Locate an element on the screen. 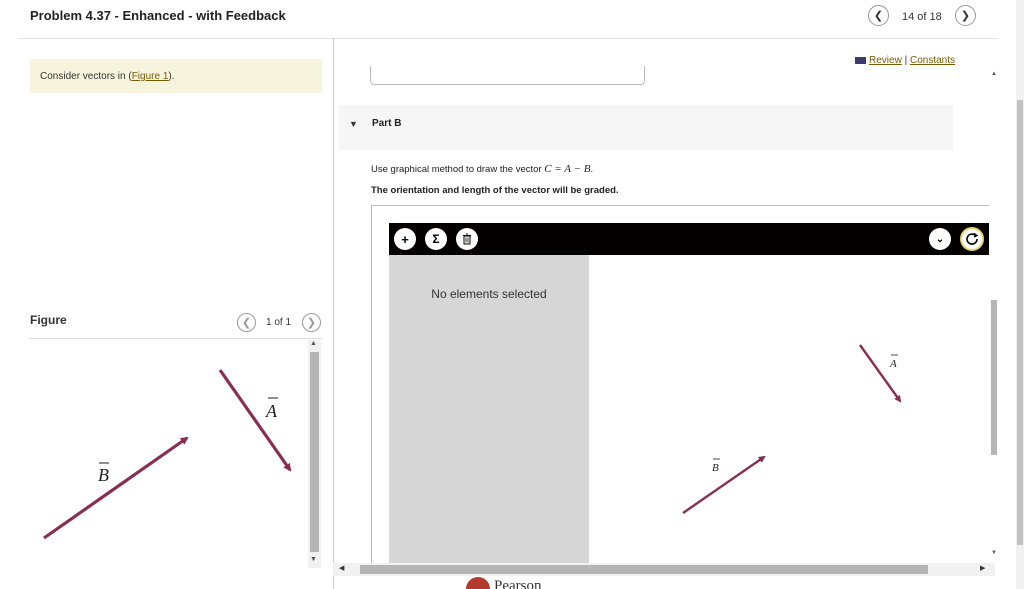 This screenshot has height=589, width=1024. constants-link: Constants is located at coordinates (932, 60).